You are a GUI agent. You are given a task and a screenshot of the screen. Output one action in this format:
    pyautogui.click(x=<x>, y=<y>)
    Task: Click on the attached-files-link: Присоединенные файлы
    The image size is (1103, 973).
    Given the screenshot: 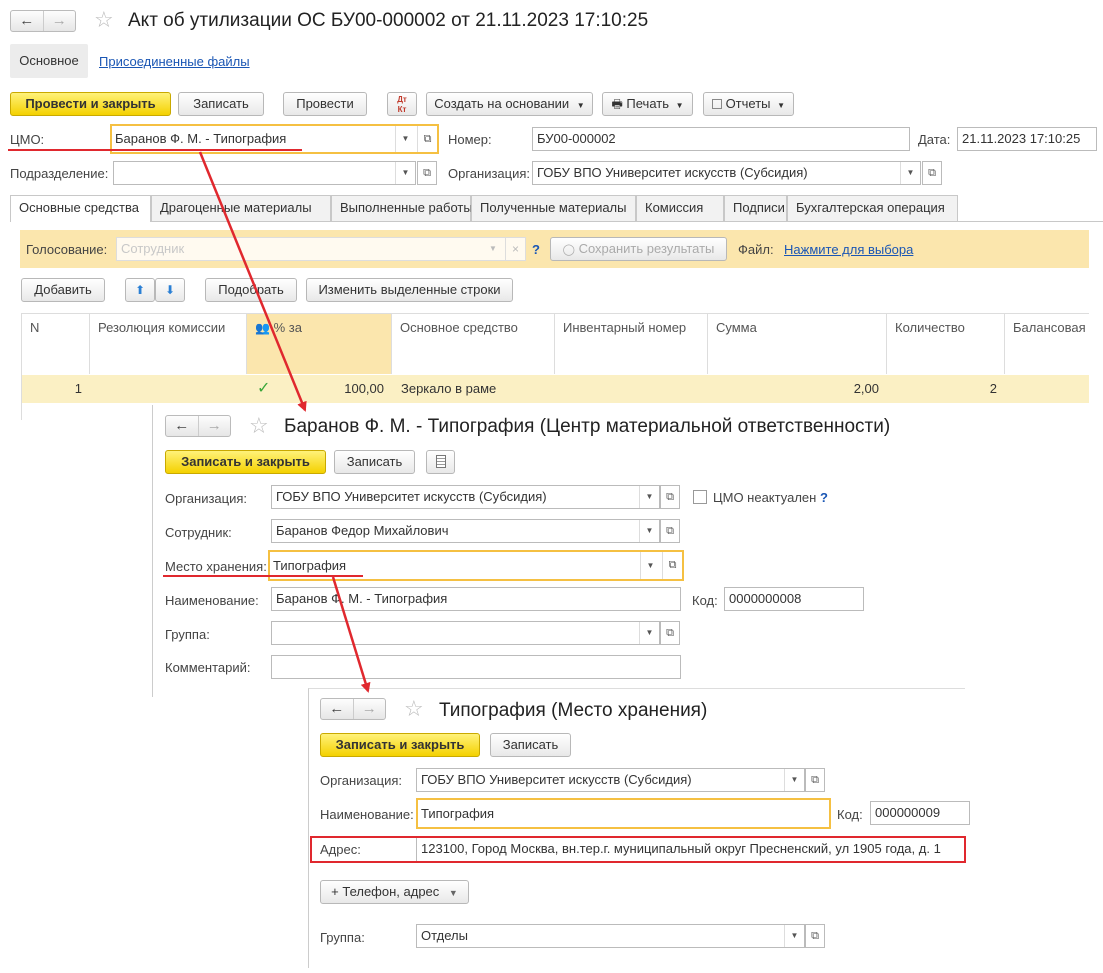 What is the action you would take?
    pyautogui.click(x=174, y=61)
    